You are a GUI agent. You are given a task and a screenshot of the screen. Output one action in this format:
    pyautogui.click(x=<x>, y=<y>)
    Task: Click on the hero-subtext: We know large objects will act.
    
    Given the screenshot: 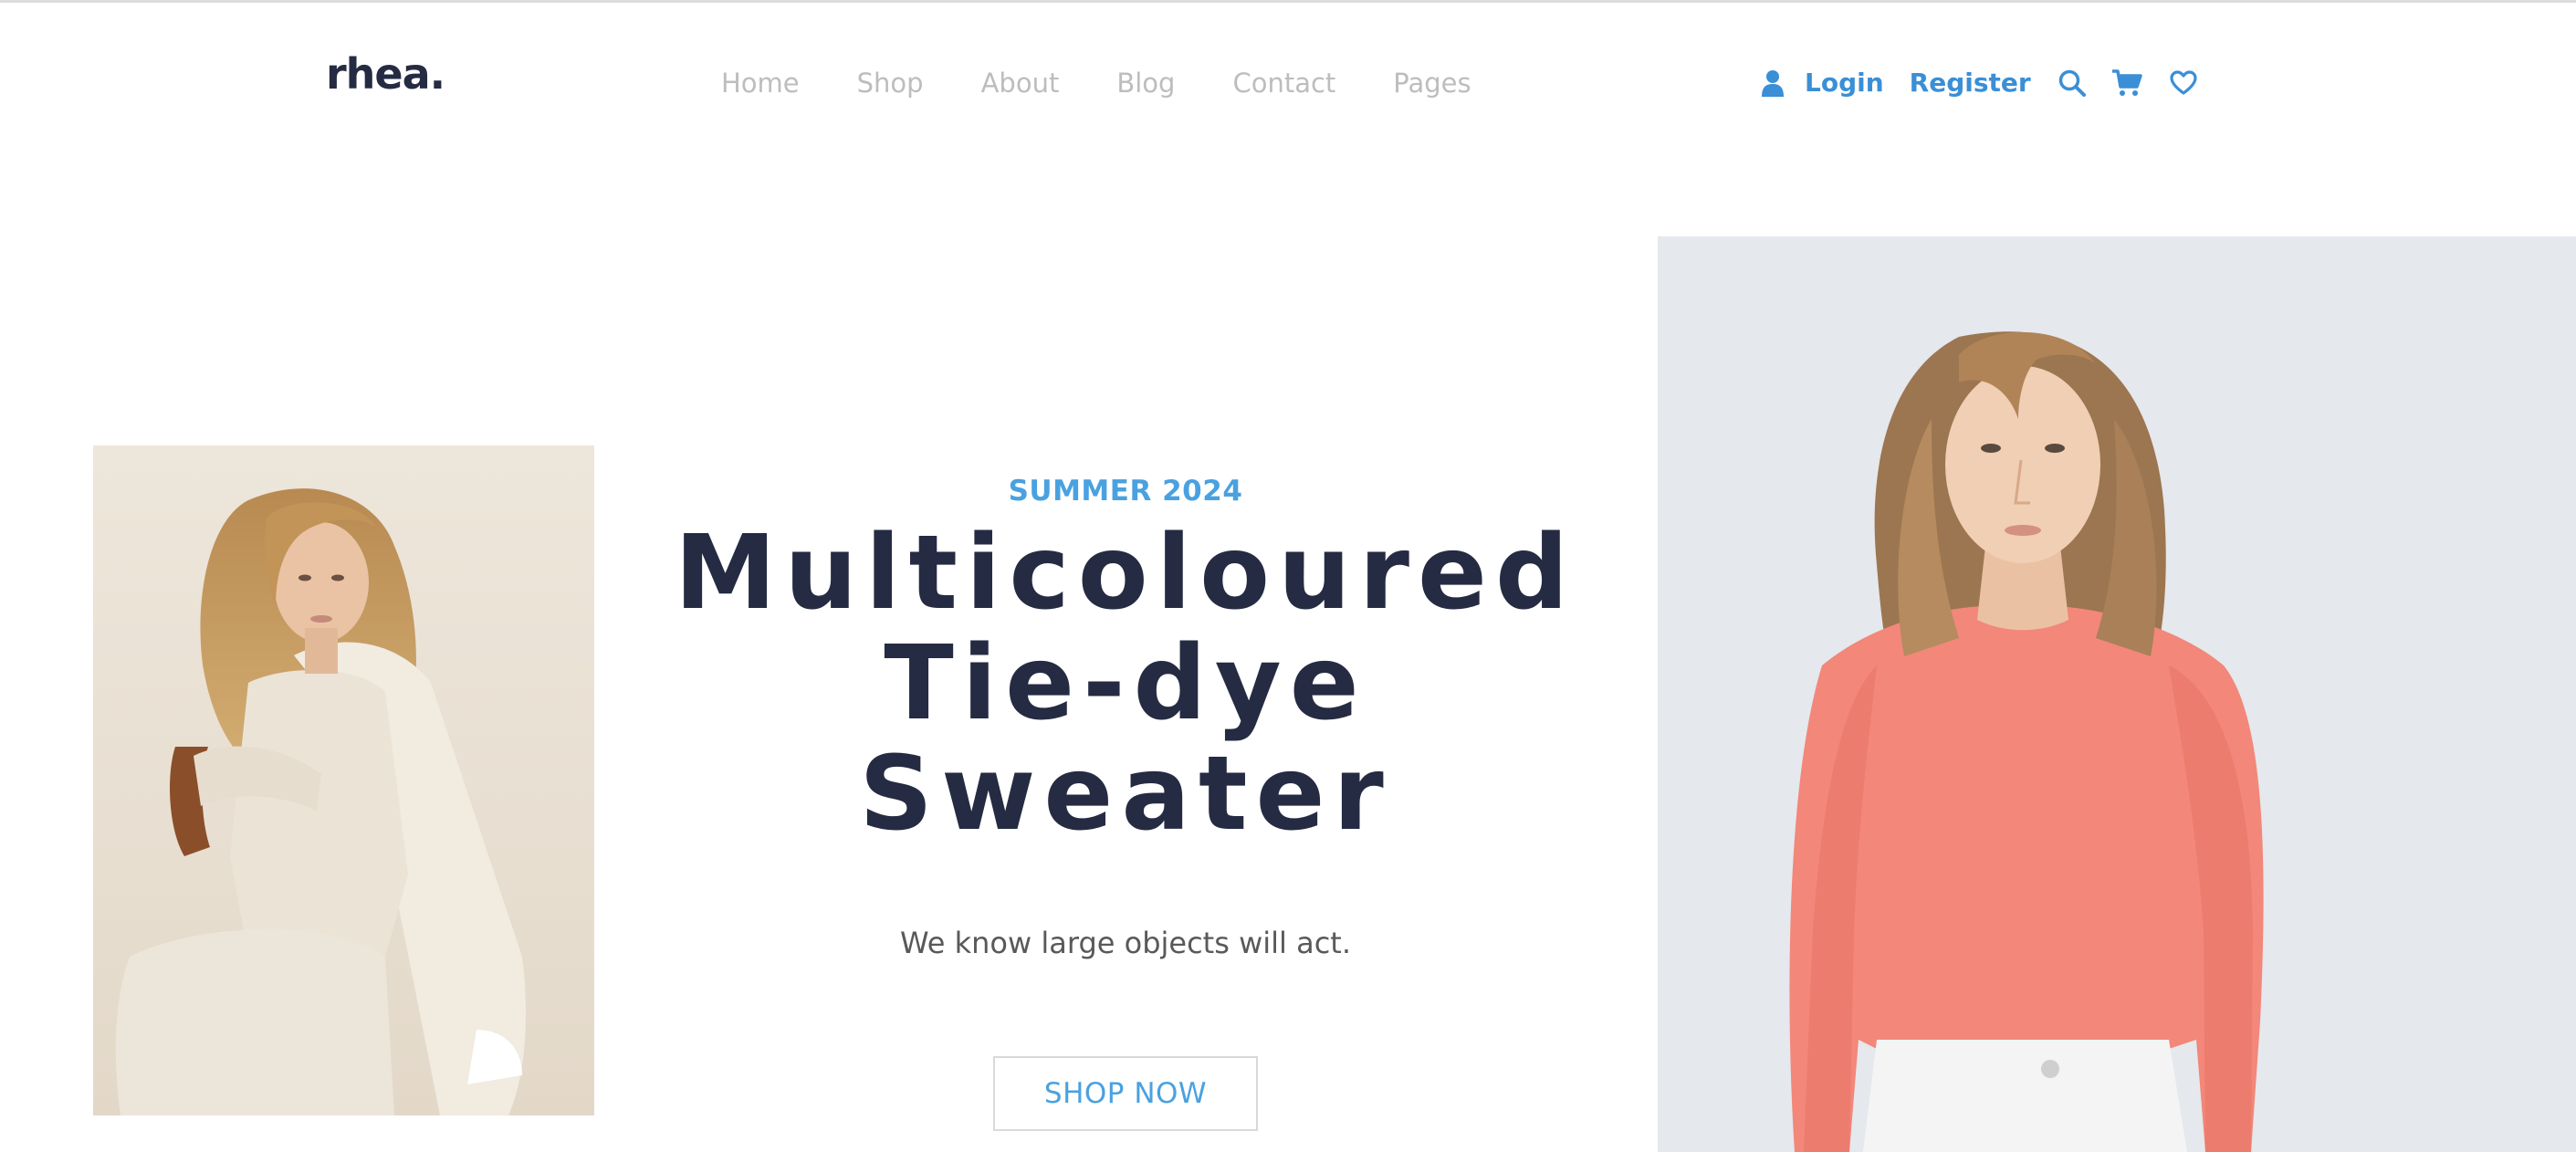 What is the action you would take?
    pyautogui.click(x=1125, y=943)
    